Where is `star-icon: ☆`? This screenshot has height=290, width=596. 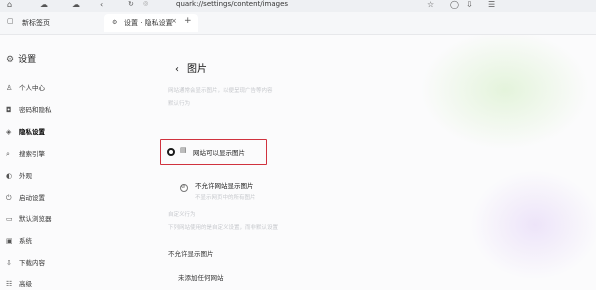
star-icon: ☆ is located at coordinates (430, 5).